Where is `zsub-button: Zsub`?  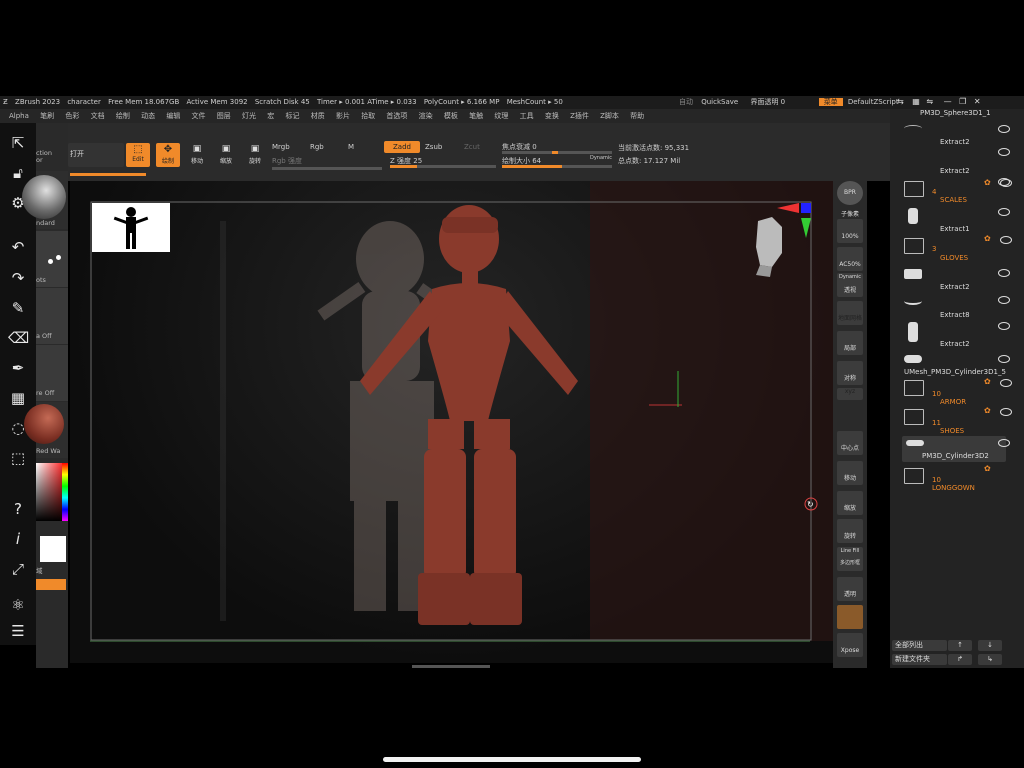
zsub-button: Zsub is located at coordinates (433, 147).